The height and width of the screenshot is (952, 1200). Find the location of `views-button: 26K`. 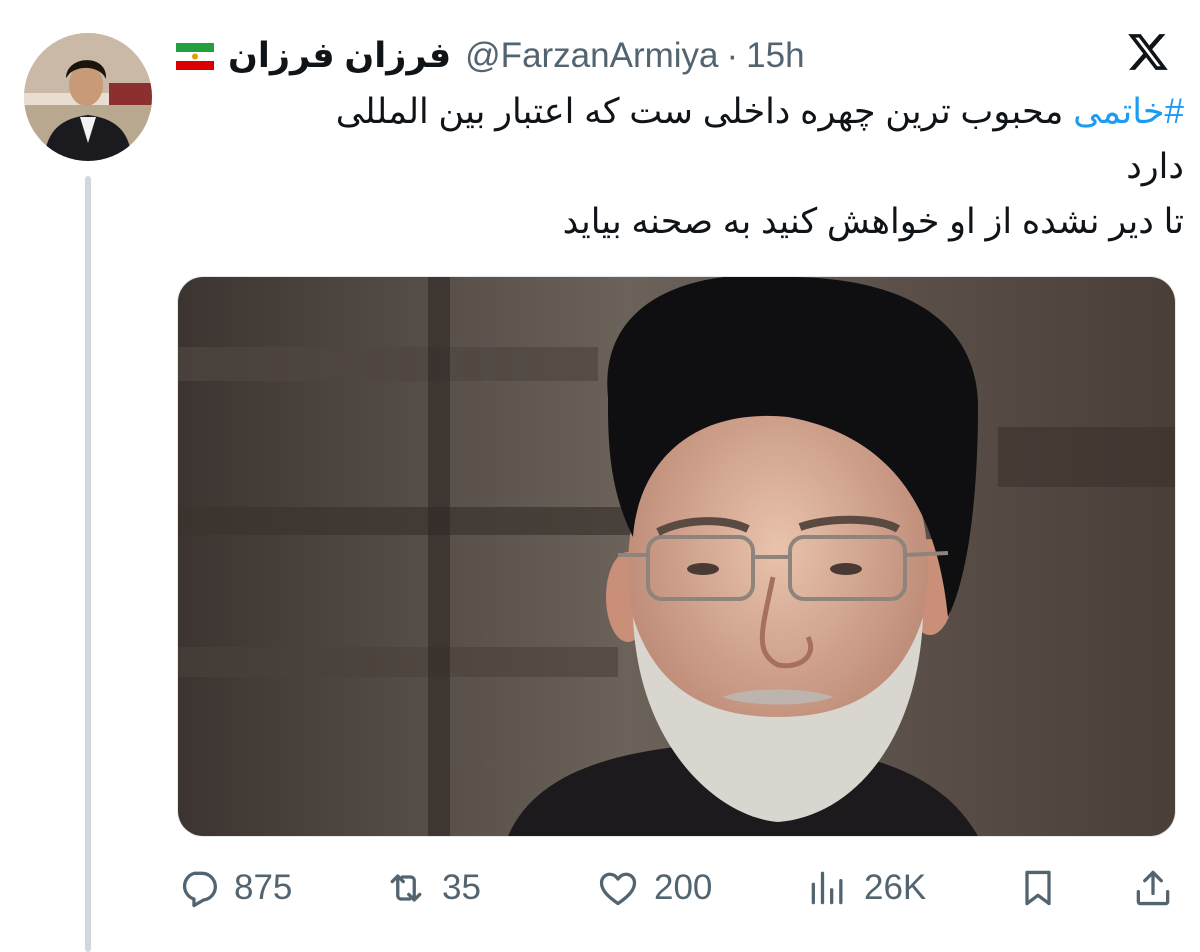

views-button: 26K is located at coordinates (866, 888).